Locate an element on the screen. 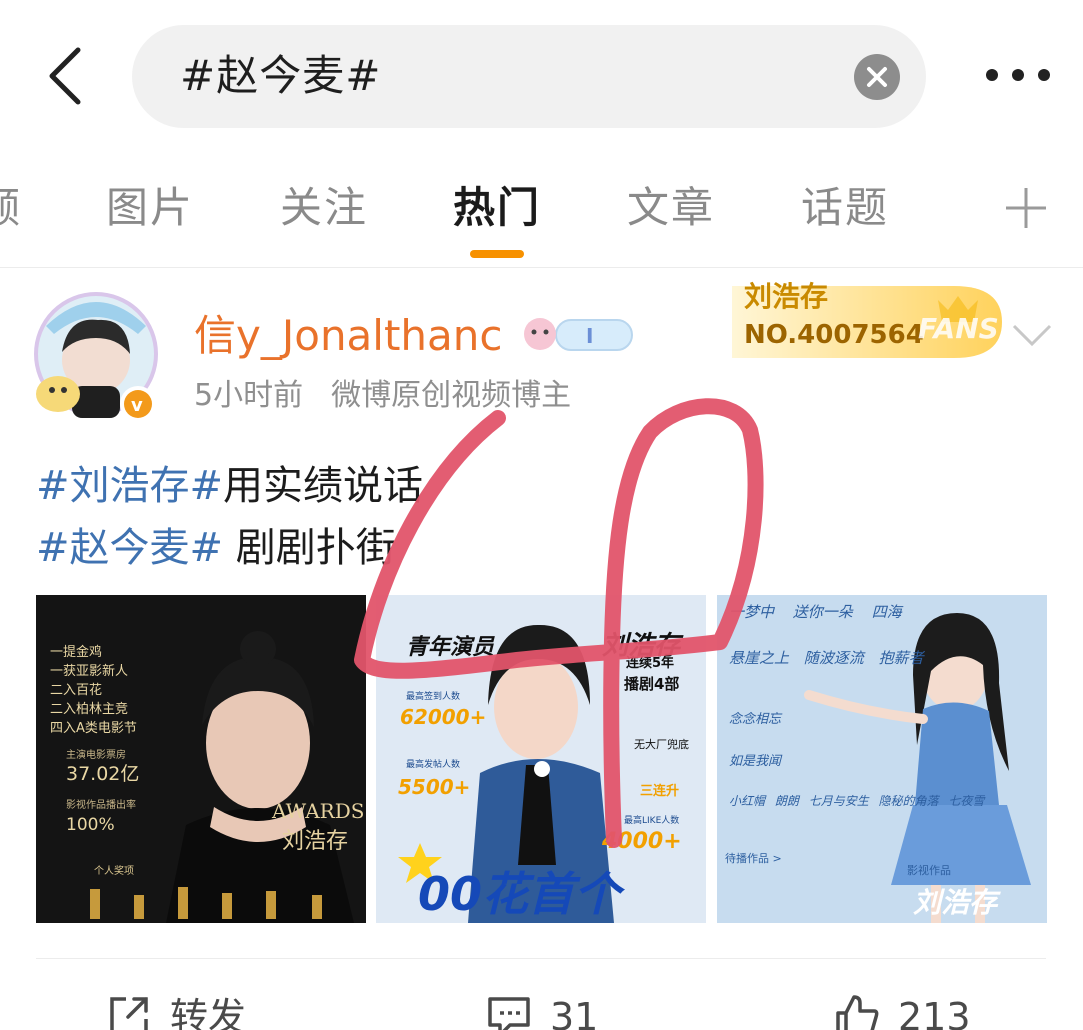 This screenshot has width=1083, height=1030. post-text-body: 剧剧扑街 is located at coordinates (309, 548).